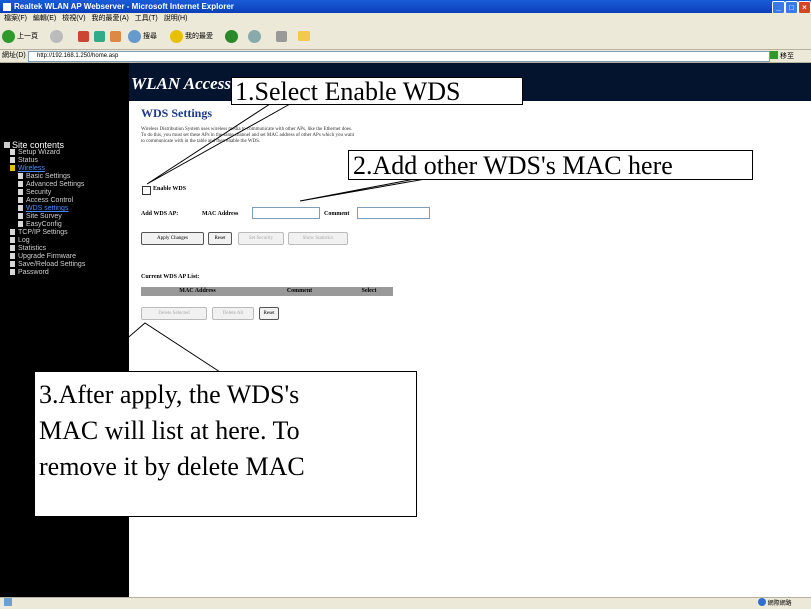  I want to click on callout3-line: MAC will list at here. To, so click(169, 430).